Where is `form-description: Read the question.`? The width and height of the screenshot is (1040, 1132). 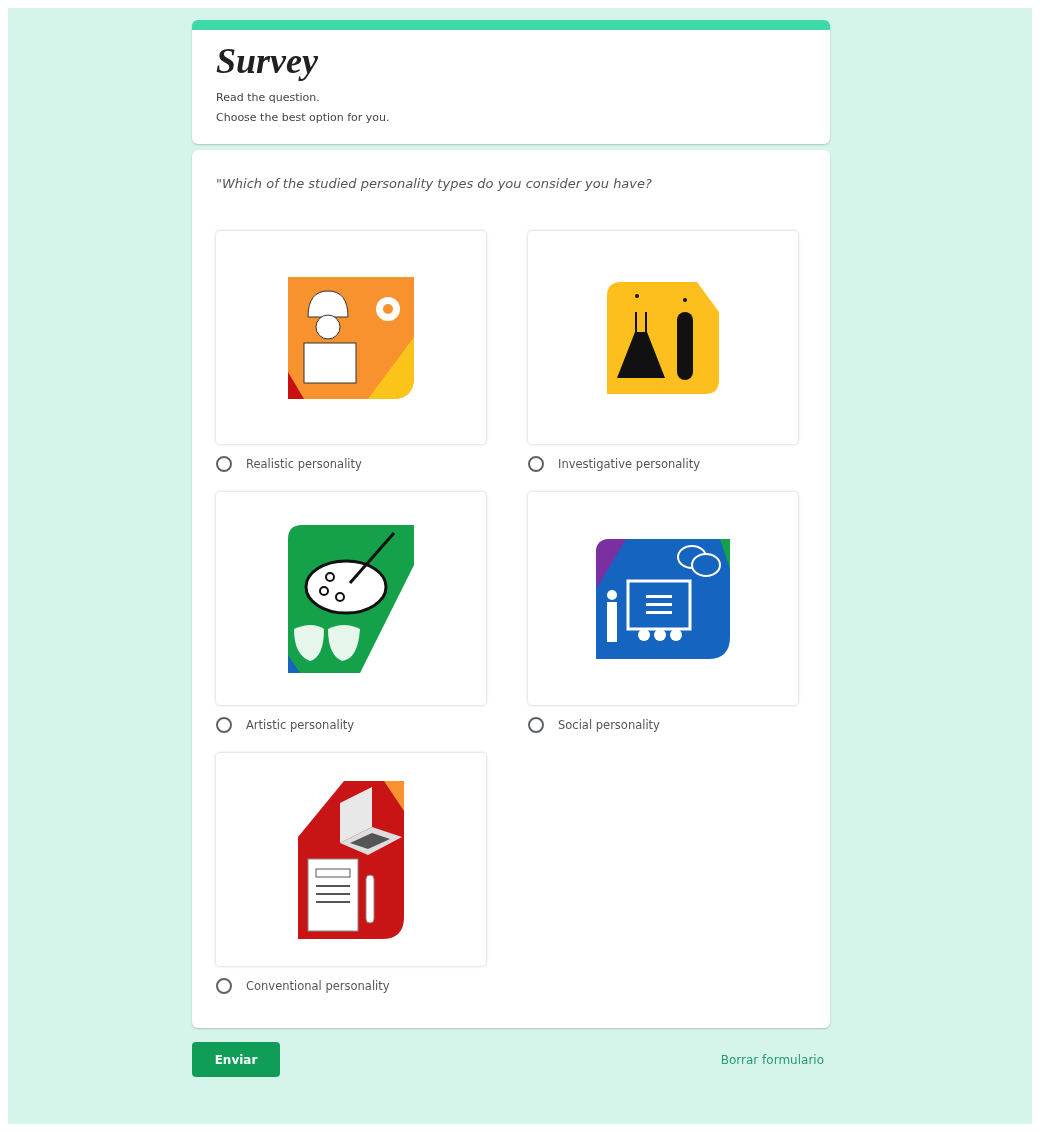 form-description: Read the question. is located at coordinates (268, 98).